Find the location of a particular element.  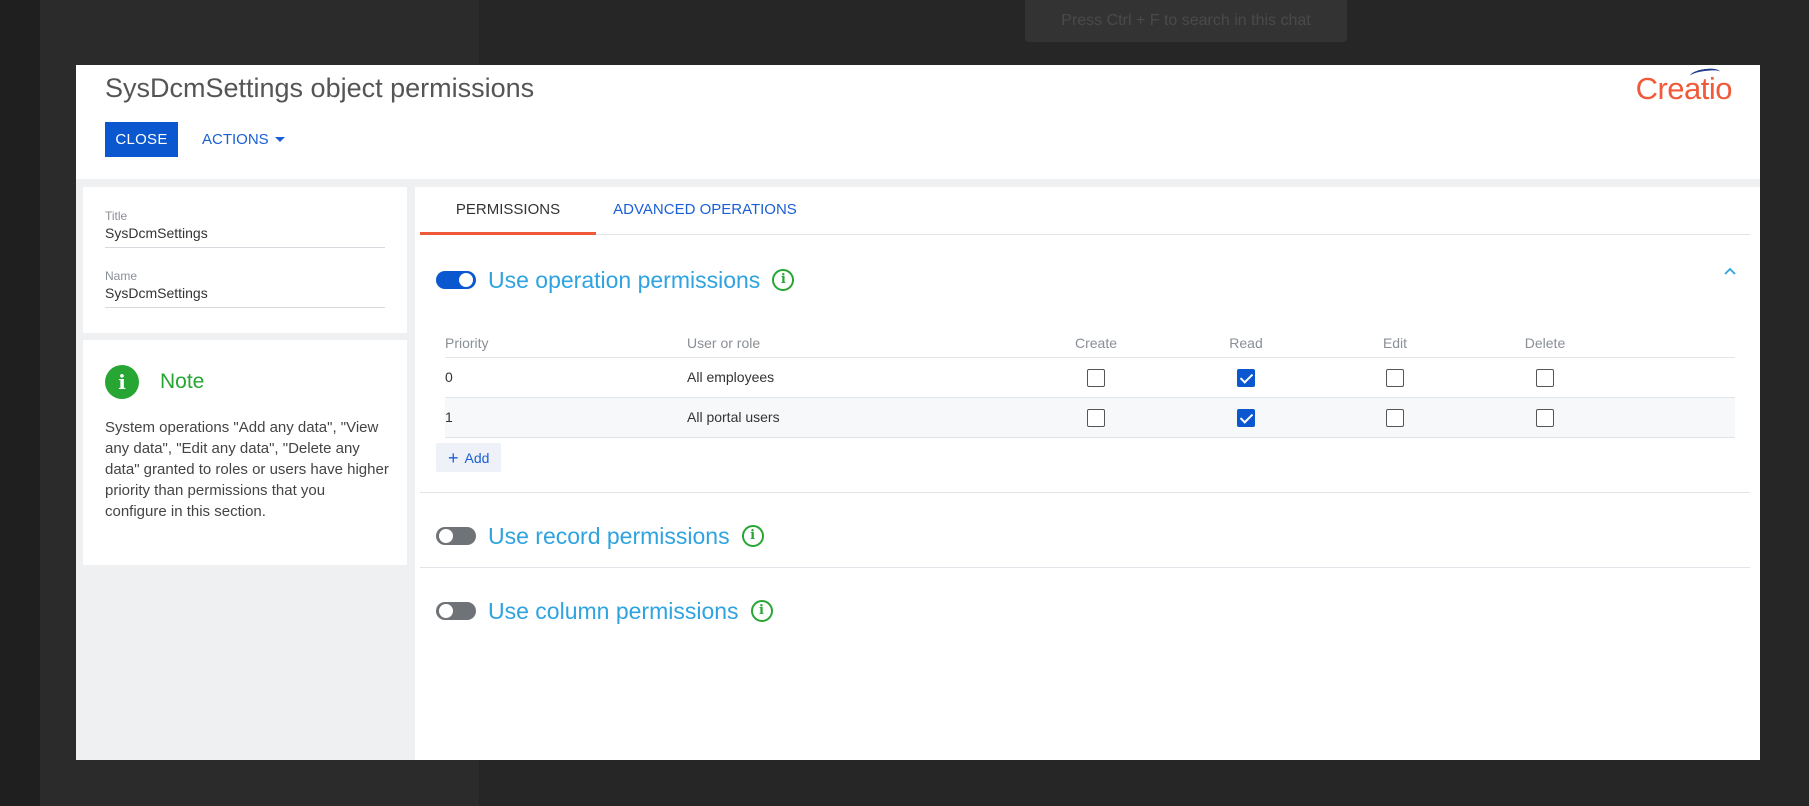

table-row: 1 All portal users is located at coordinates (1090, 418).